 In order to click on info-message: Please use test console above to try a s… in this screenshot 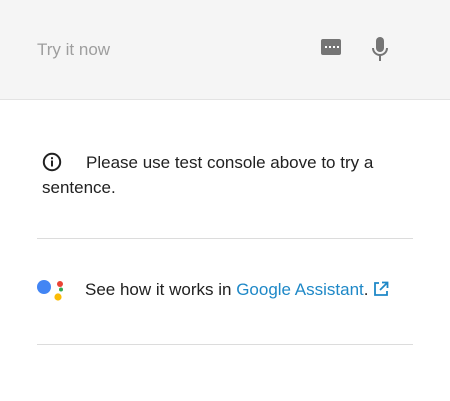, I will do `click(232, 175)`.